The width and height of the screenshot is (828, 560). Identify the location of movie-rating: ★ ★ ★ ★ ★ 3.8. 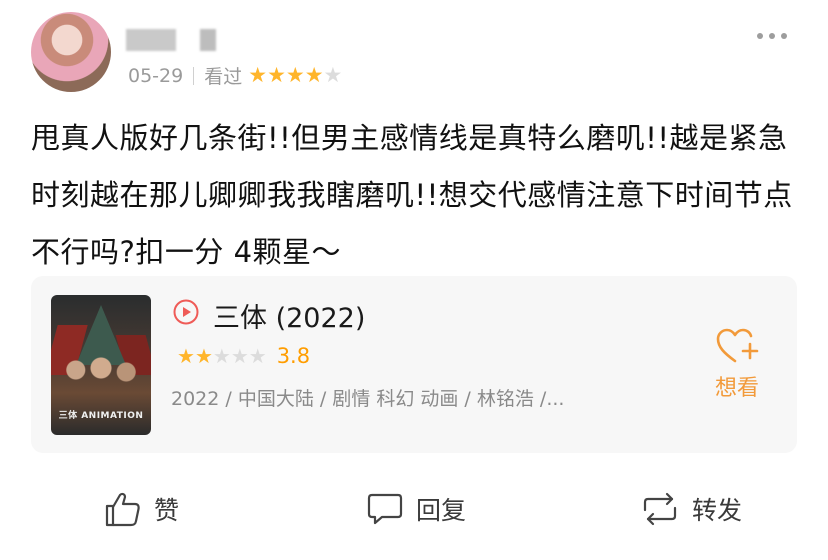
(240, 356).